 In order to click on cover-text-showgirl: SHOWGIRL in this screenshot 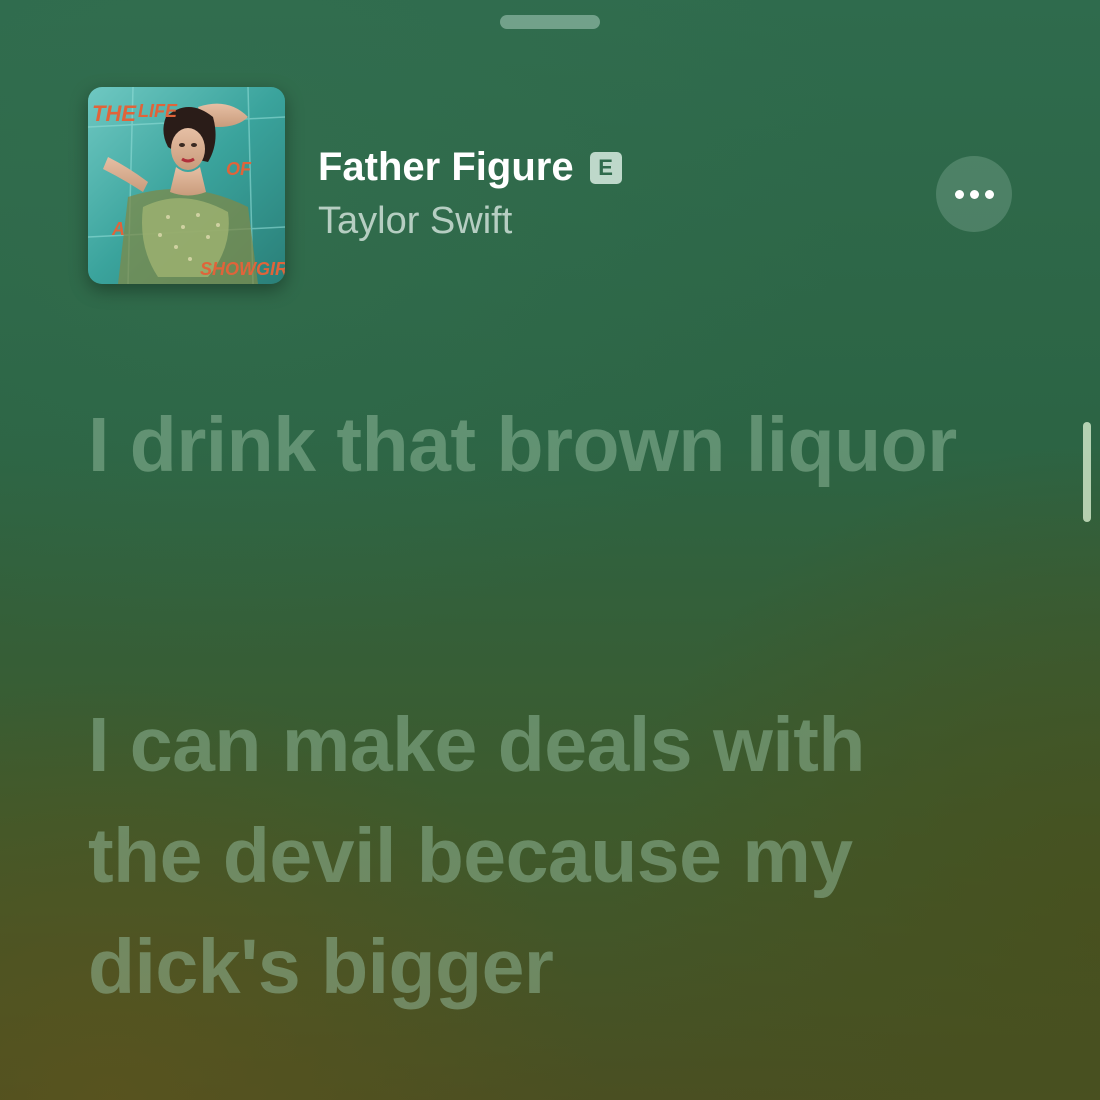, I will do `click(242, 269)`.